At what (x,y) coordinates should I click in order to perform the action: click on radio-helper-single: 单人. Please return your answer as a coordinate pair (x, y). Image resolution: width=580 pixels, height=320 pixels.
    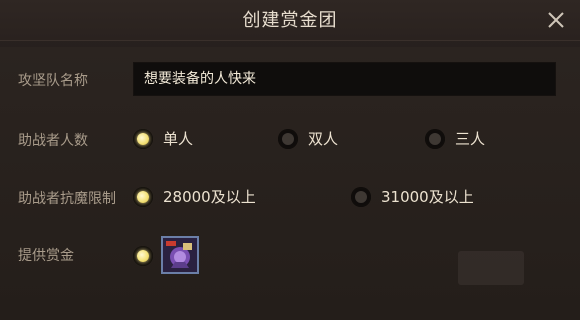
    Looking at the image, I should click on (163, 138).